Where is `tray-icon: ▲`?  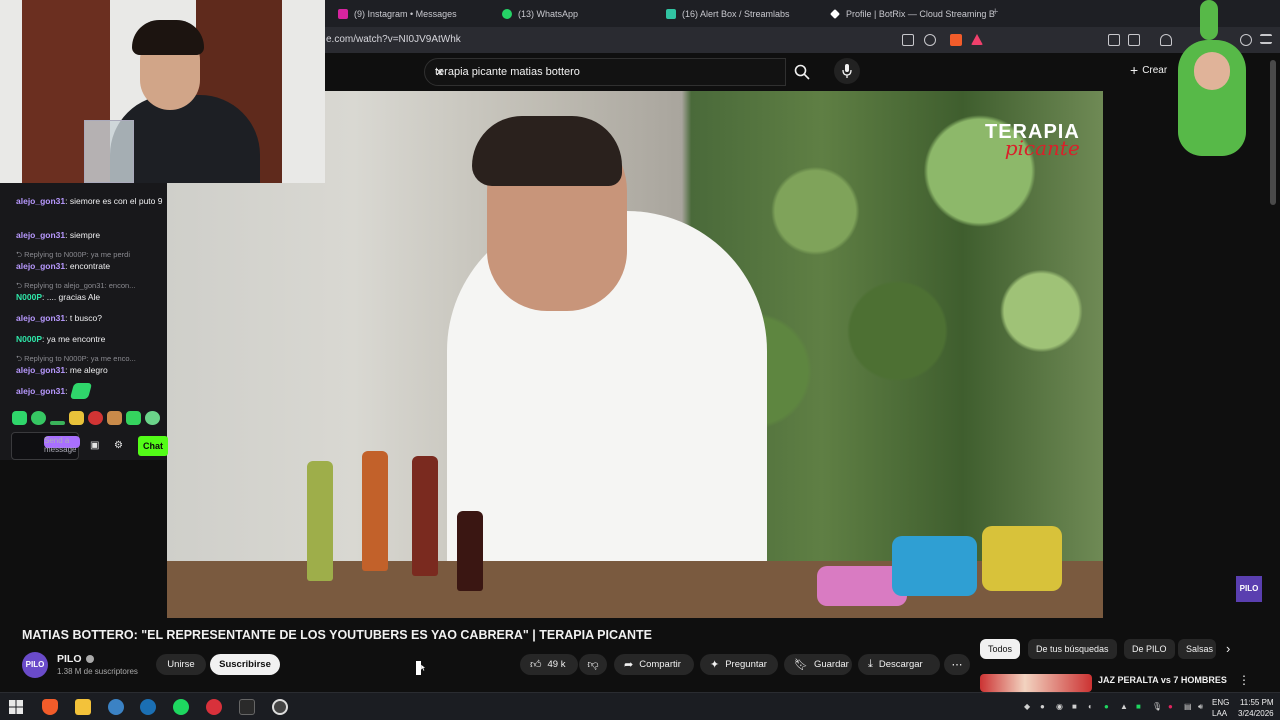
tray-icon: ▲ is located at coordinates (1124, 706).